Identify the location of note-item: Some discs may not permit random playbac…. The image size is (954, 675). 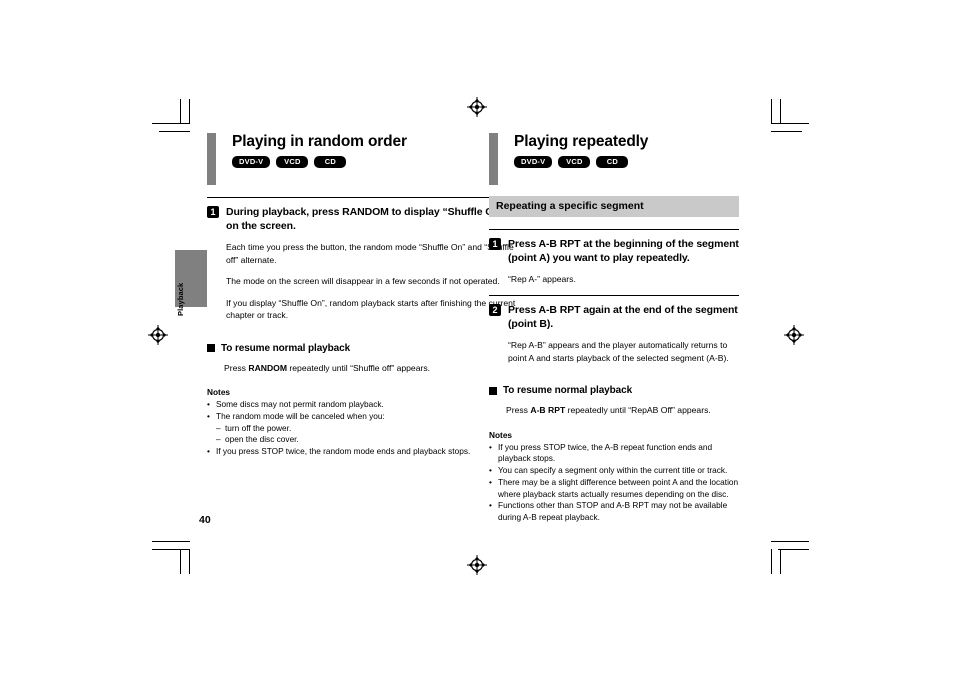
(362, 405).